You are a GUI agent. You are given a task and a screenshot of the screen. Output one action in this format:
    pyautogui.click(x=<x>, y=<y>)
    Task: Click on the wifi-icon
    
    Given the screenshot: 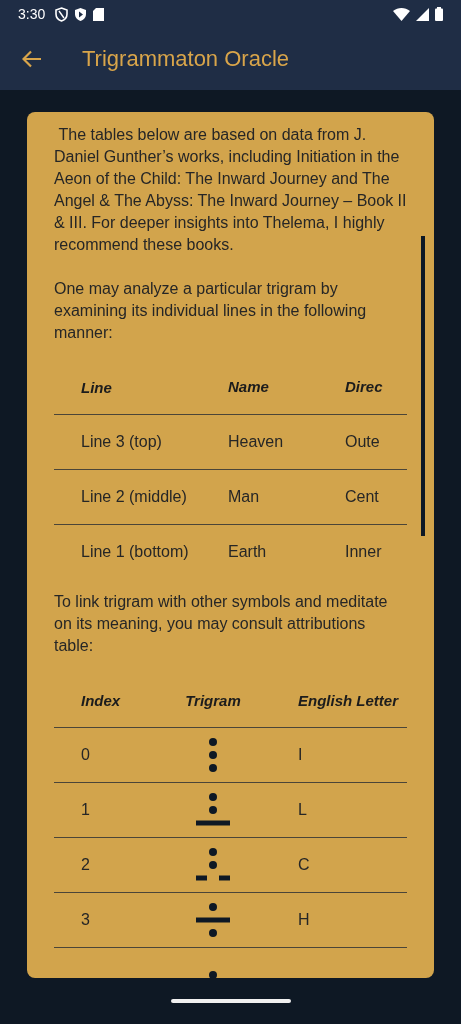 What is the action you would take?
    pyautogui.click(x=401, y=14)
    